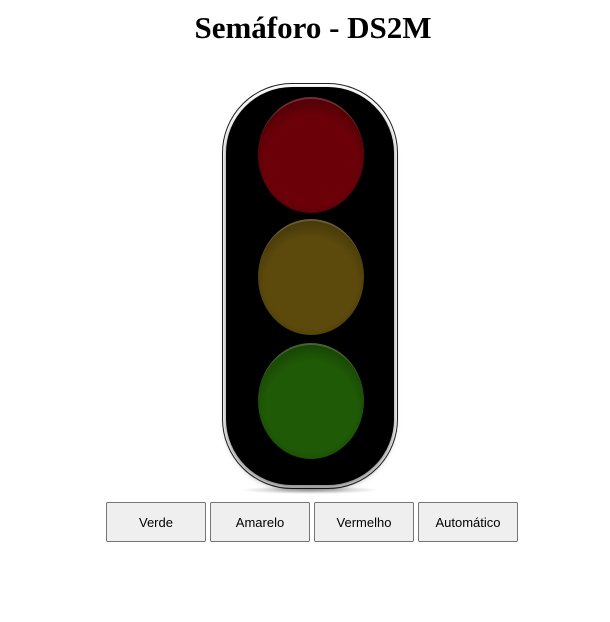 The image size is (610, 622). Describe the element at coordinates (311, 401) in the screenshot. I see `green-lamp` at that location.